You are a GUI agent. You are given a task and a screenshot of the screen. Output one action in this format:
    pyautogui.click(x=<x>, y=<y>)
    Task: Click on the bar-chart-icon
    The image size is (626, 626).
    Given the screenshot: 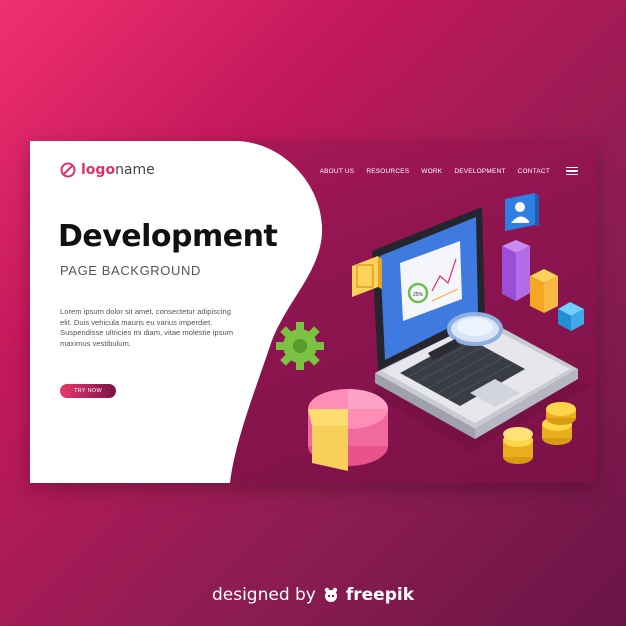 What is the action you would take?
    pyautogui.click(x=543, y=285)
    